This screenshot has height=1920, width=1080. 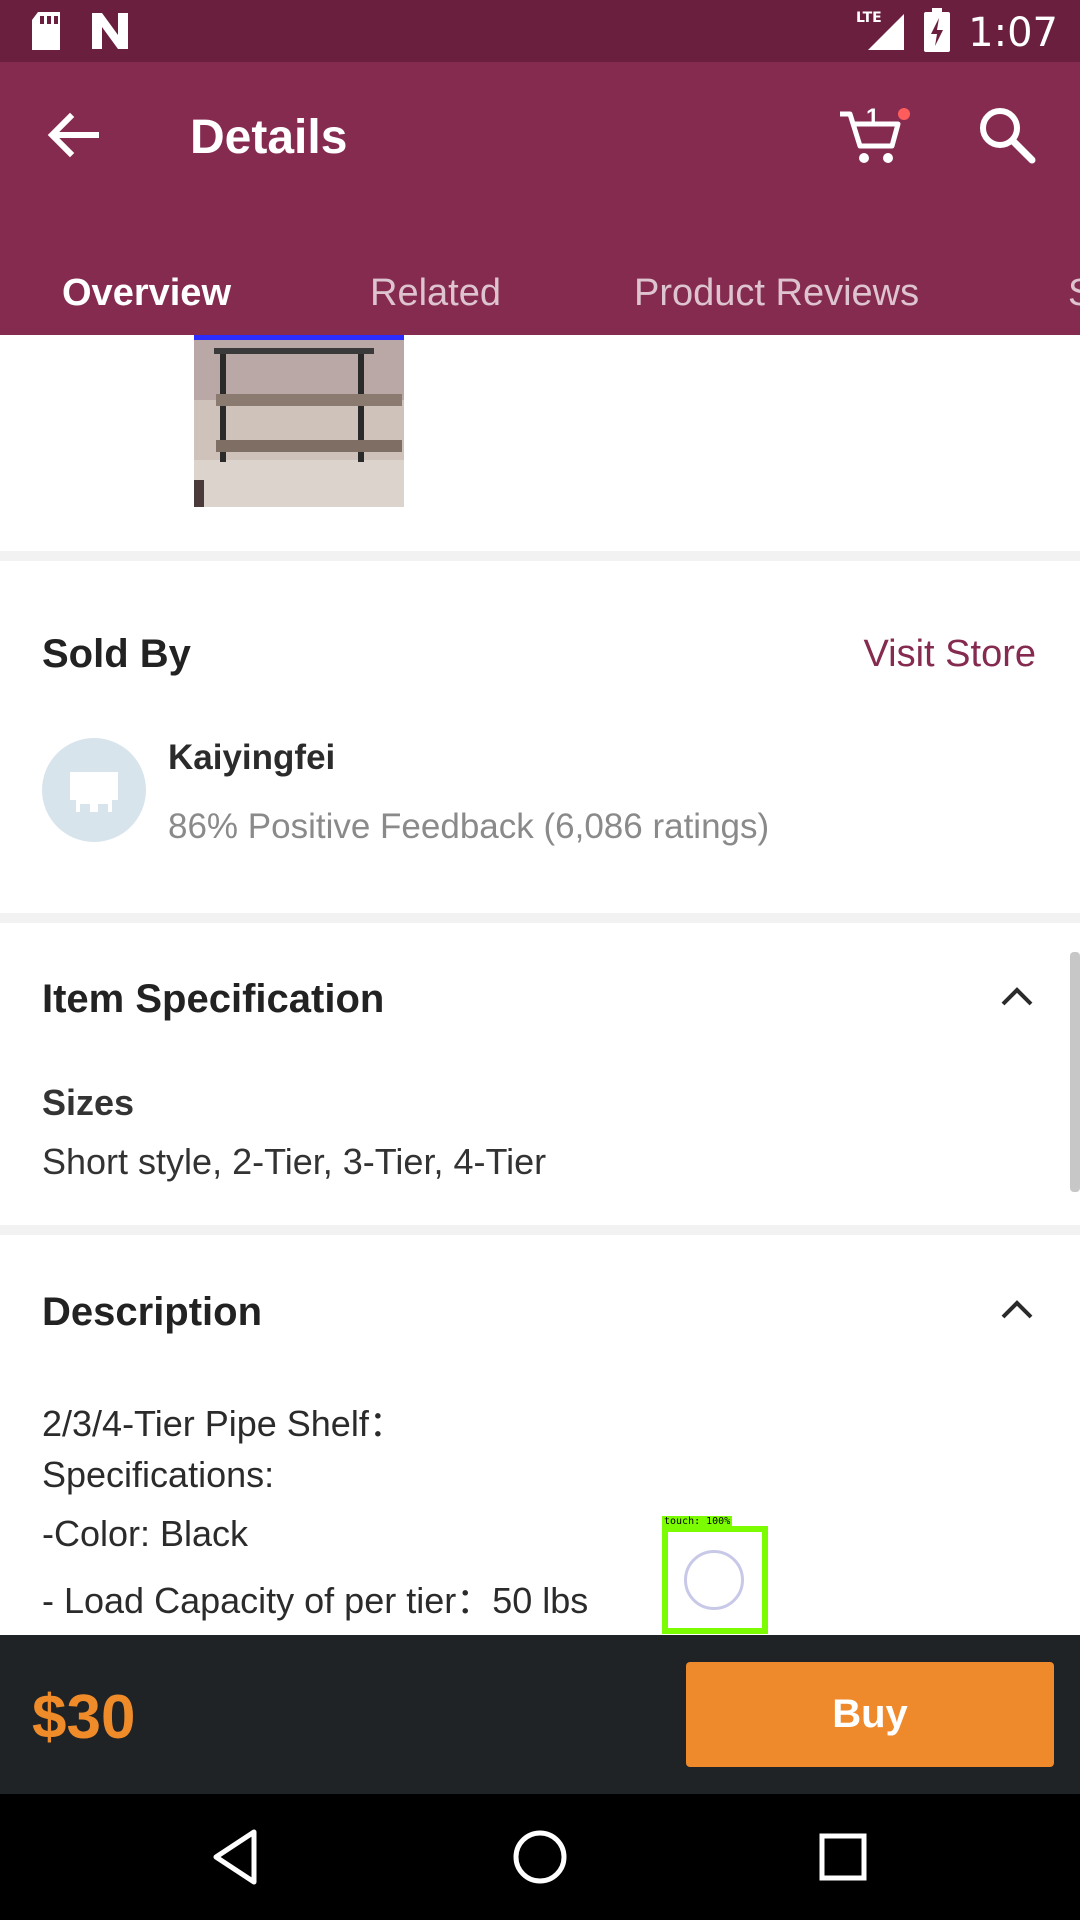 What do you see at coordinates (1013, 32) in the screenshot?
I see `status-time: 1:07` at bounding box center [1013, 32].